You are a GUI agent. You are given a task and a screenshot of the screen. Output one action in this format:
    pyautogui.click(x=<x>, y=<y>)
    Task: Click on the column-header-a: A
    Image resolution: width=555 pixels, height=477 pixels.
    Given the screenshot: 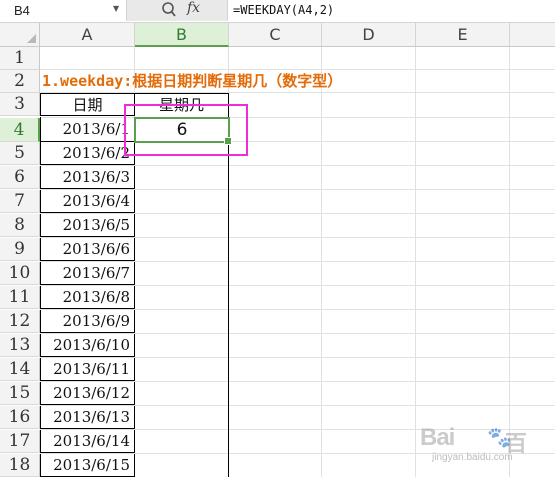 What is the action you would take?
    pyautogui.click(x=87, y=35)
    